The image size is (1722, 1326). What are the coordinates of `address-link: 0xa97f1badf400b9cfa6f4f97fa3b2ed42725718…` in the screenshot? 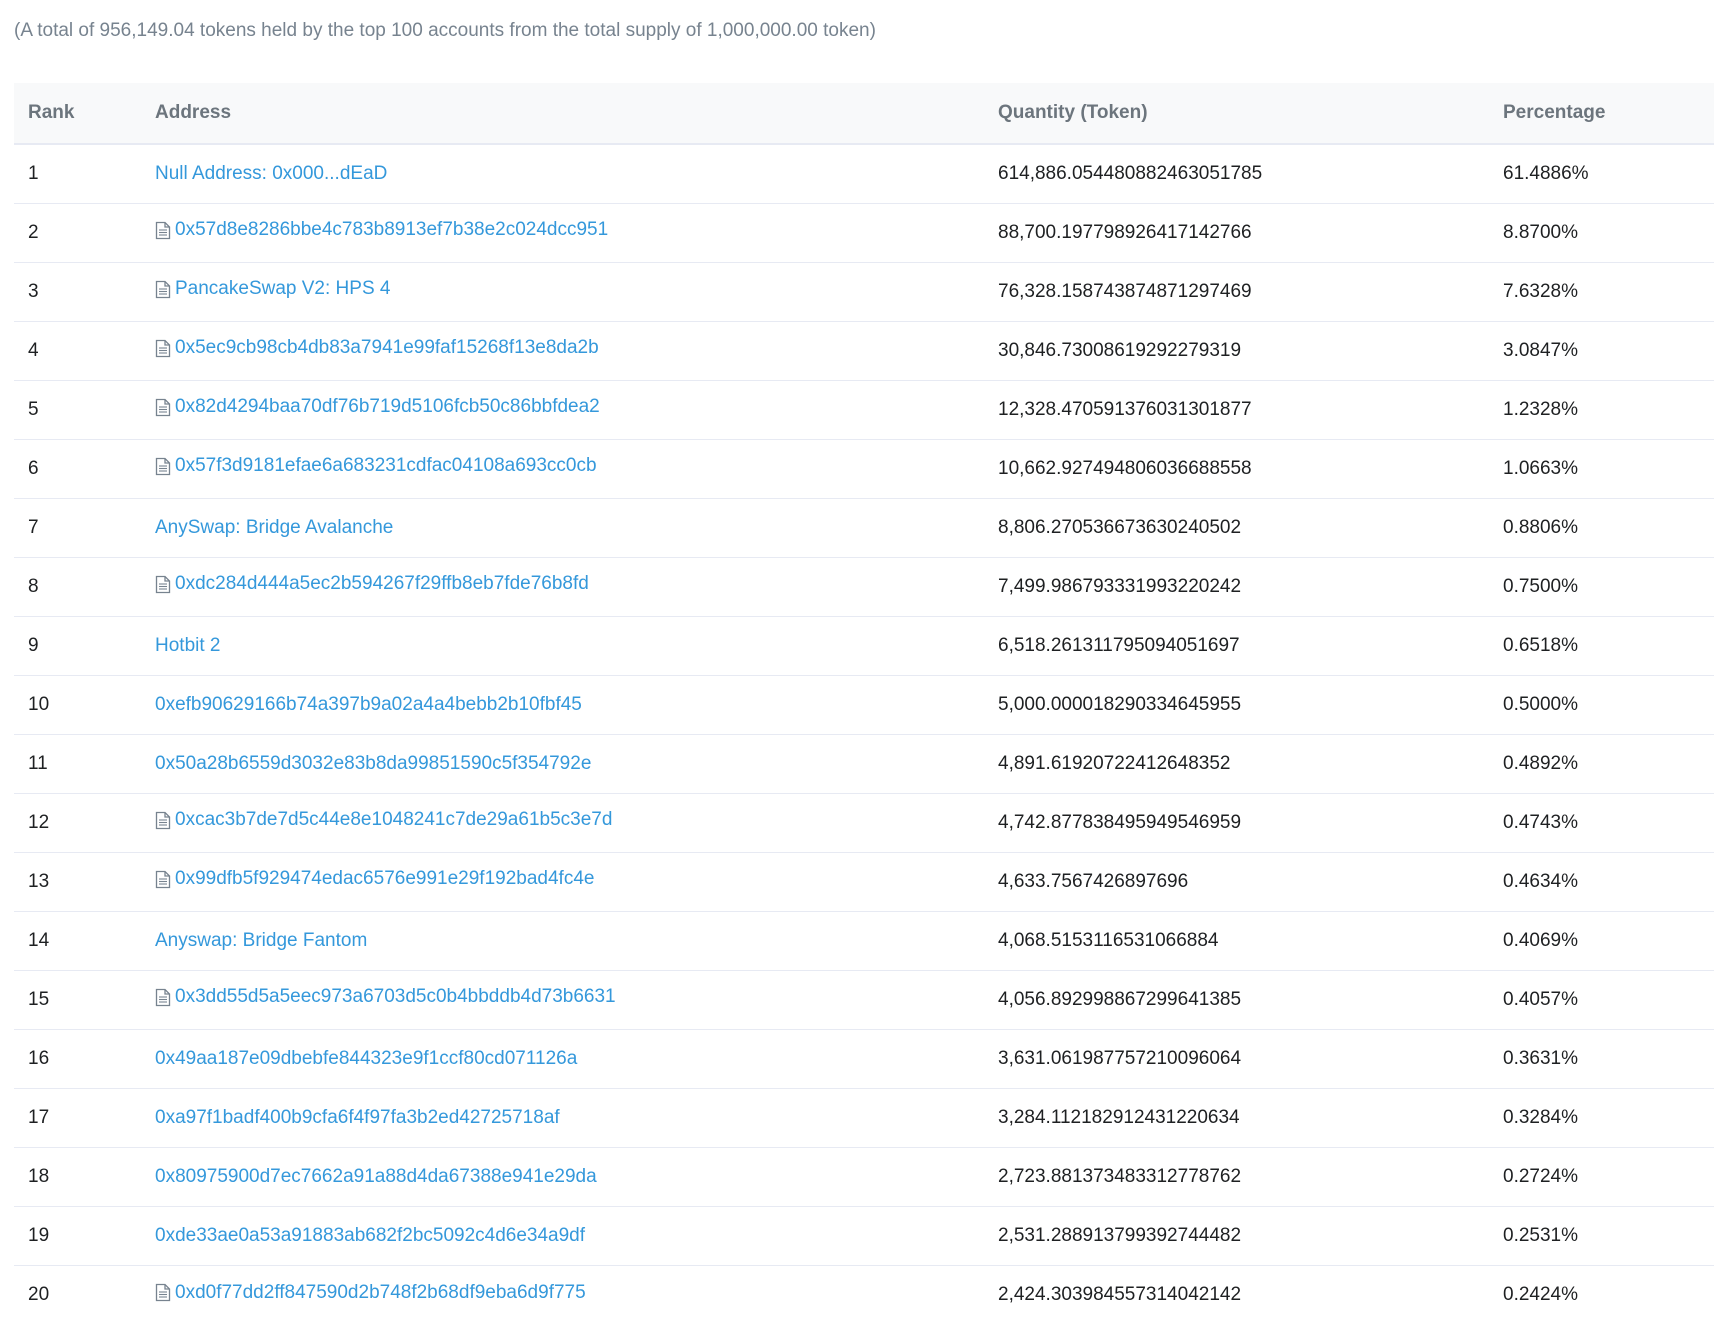 It's located at (357, 1118).